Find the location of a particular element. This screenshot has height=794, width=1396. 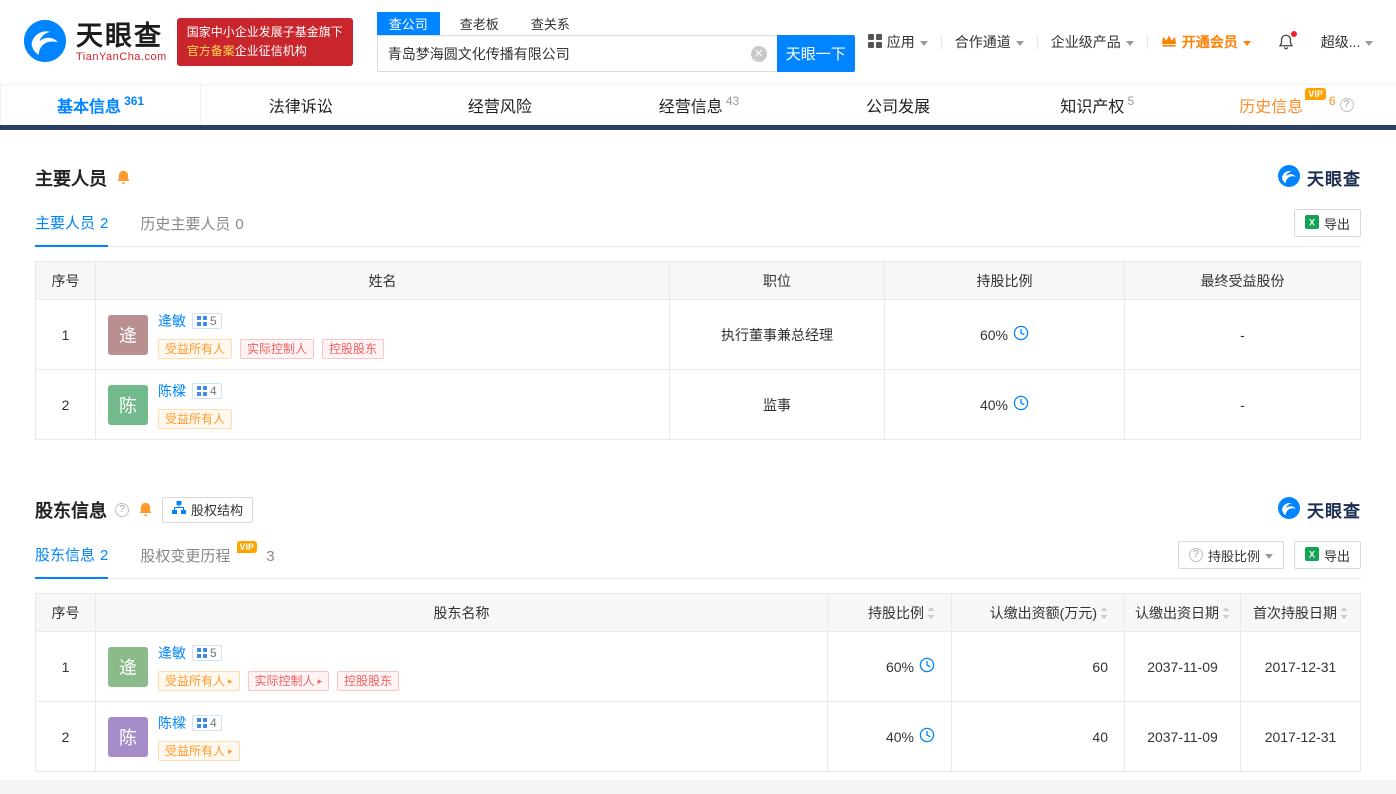

shareholder-subtabs: 股东信息 2 股权变更历程 VIP 3 ? 持股比例 X 导出 is located at coordinates (698, 560).